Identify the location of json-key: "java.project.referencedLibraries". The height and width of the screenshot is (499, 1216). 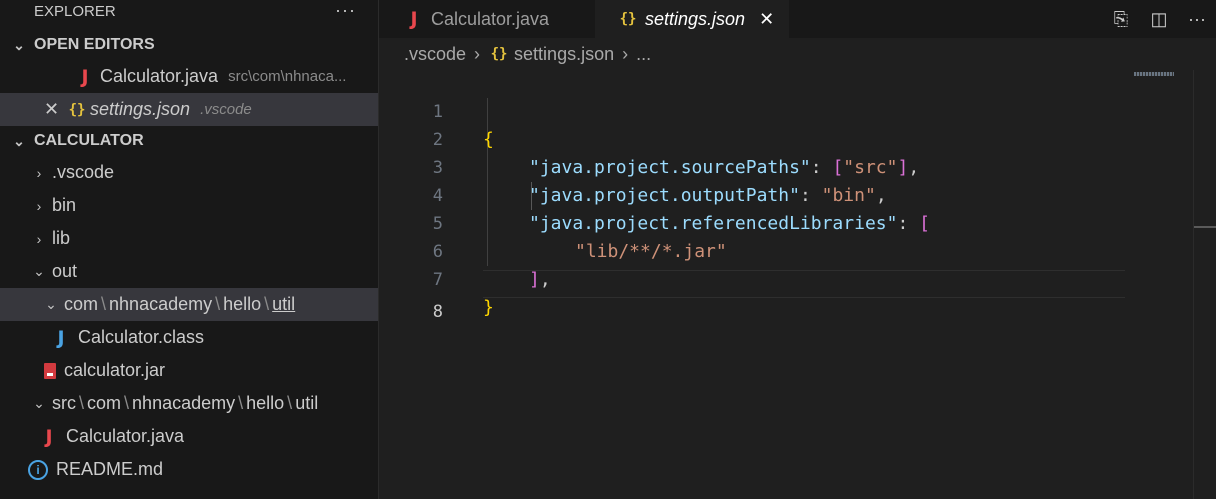
(713, 223).